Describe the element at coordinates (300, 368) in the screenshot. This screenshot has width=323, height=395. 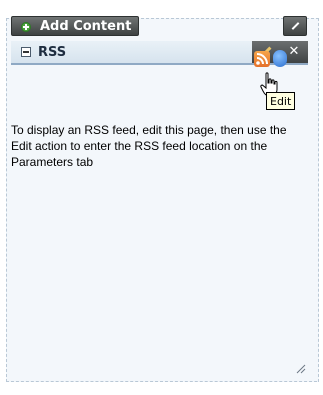
I see `resize-handle-icon` at that location.